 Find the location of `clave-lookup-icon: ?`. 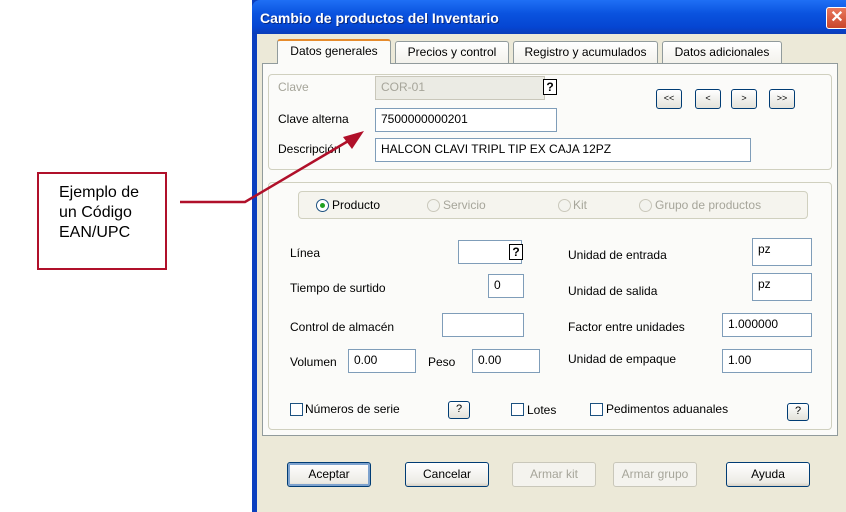

clave-lookup-icon: ? is located at coordinates (550, 87).